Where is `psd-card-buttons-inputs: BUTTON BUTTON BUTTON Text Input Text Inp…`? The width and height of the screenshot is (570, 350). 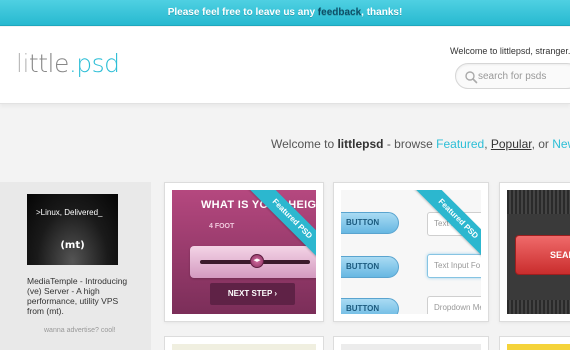
psd-card-buttons-inputs: BUTTON BUTTON BUTTON Text Input Text Inp… is located at coordinates (411, 252).